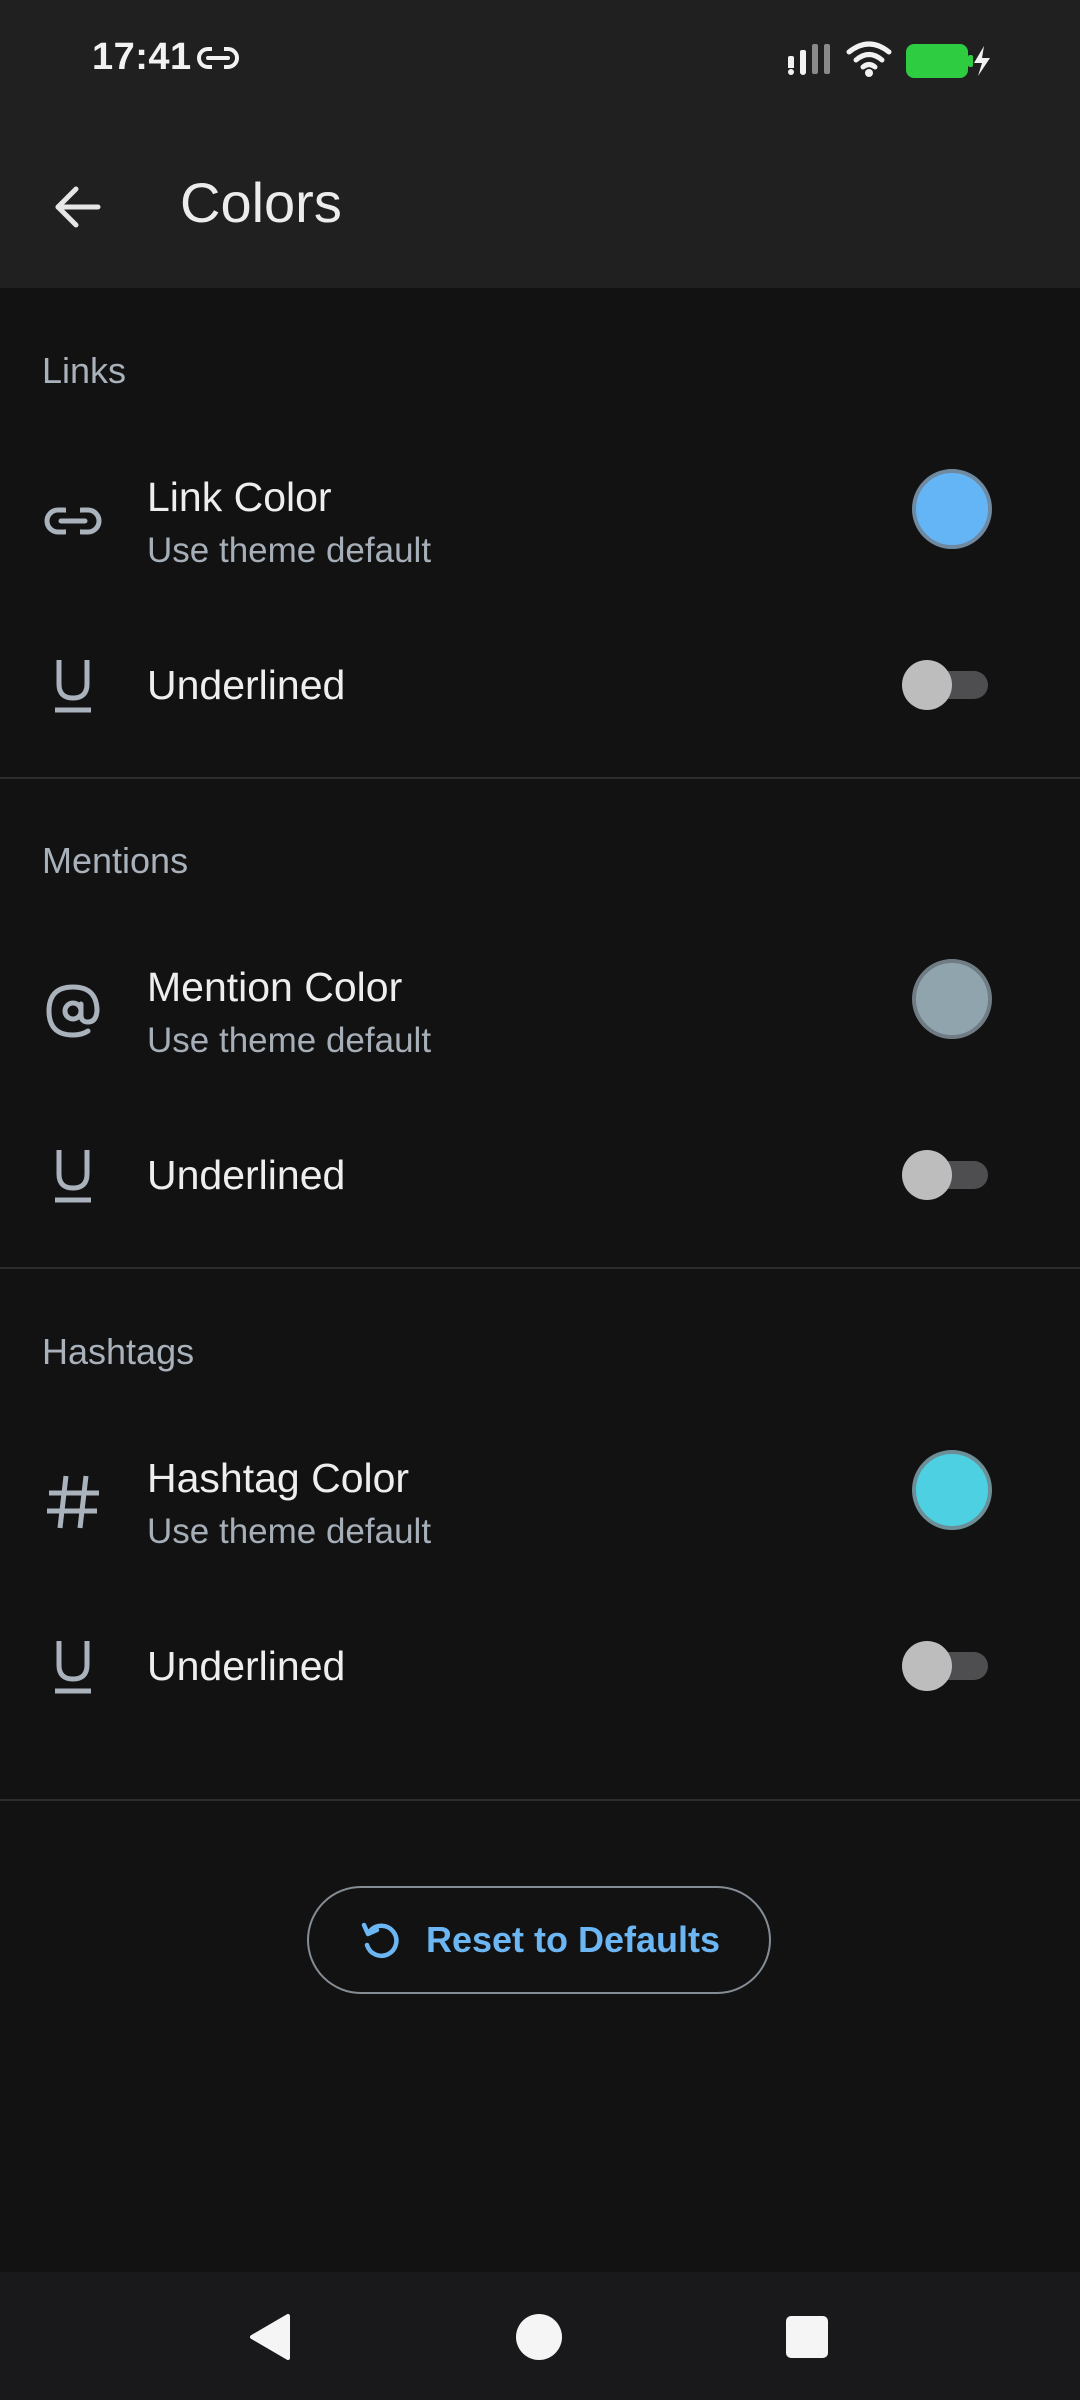 The width and height of the screenshot is (1080, 2400). I want to click on hashtag-icon, so click(73, 1502).